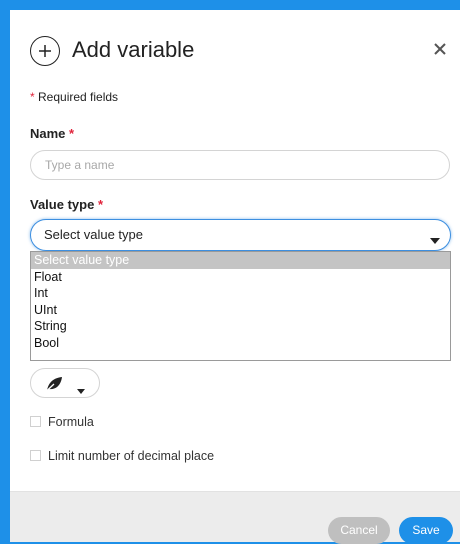 The image size is (460, 544). Describe the element at coordinates (240, 326) in the screenshot. I see `value-type-option-string: String` at that location.